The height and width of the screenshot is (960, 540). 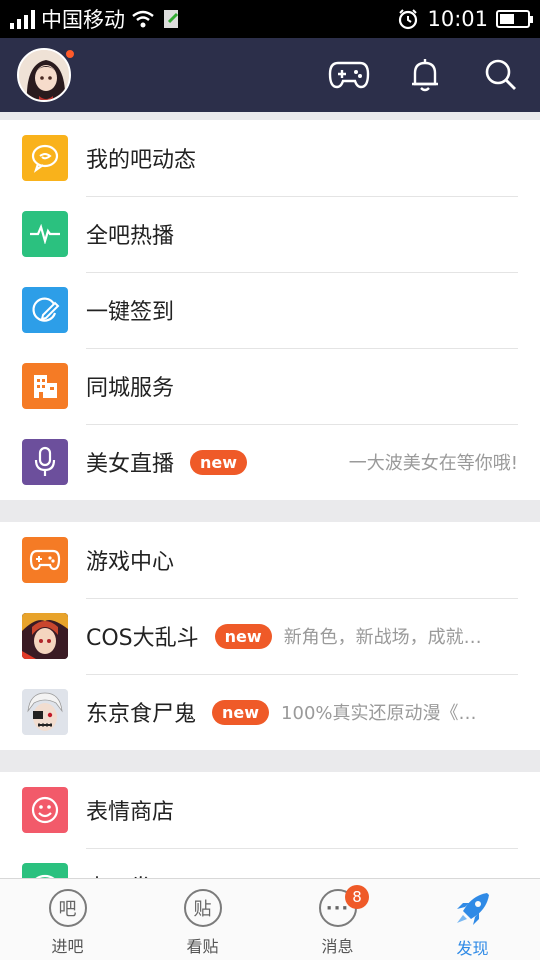 What do you see at coordinates (270, 560) in the screenshot?
I see `game-center-item: 游戏中心` at bounding box center [270, 560].